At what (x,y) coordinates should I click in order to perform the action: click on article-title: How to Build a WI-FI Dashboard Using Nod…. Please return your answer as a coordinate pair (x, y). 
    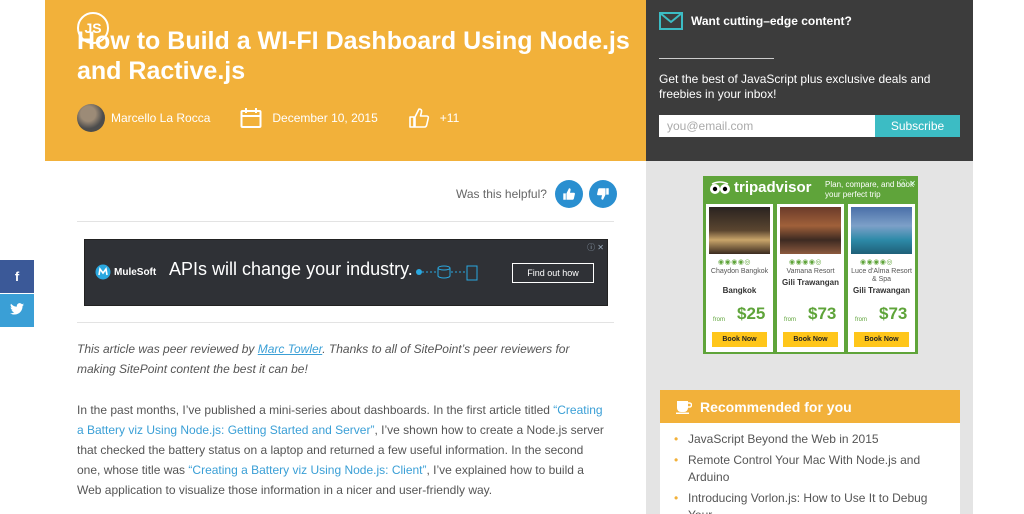
    Looking at the image, I should click on (353, 56).